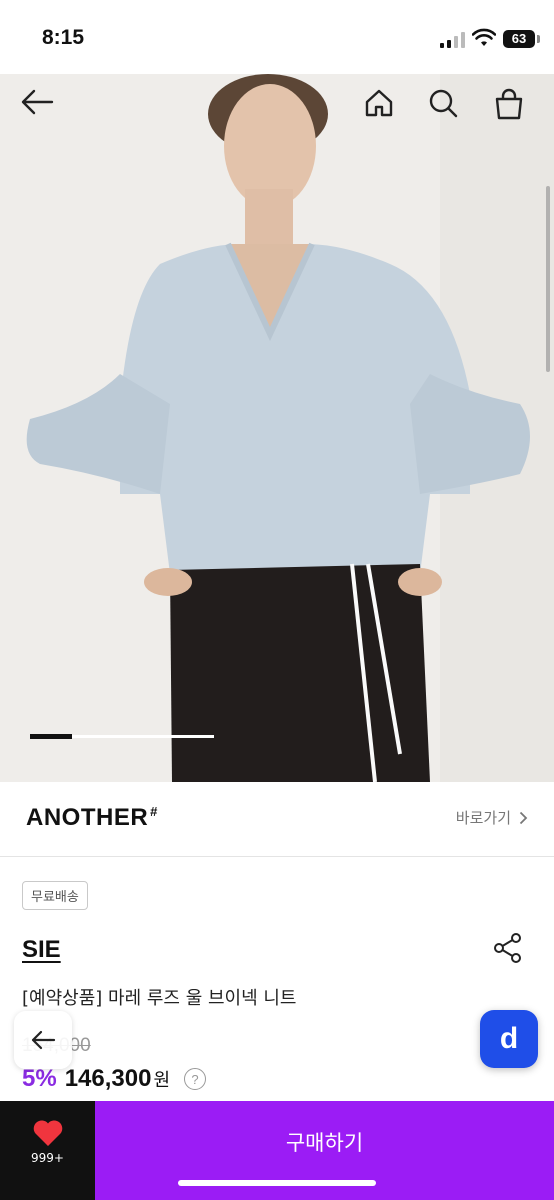 This screenshot has width=554, height=1200. Describe the element at coordinates (277, 37) in the screenshot. I see `status-bar: 8:15 63` at that location.